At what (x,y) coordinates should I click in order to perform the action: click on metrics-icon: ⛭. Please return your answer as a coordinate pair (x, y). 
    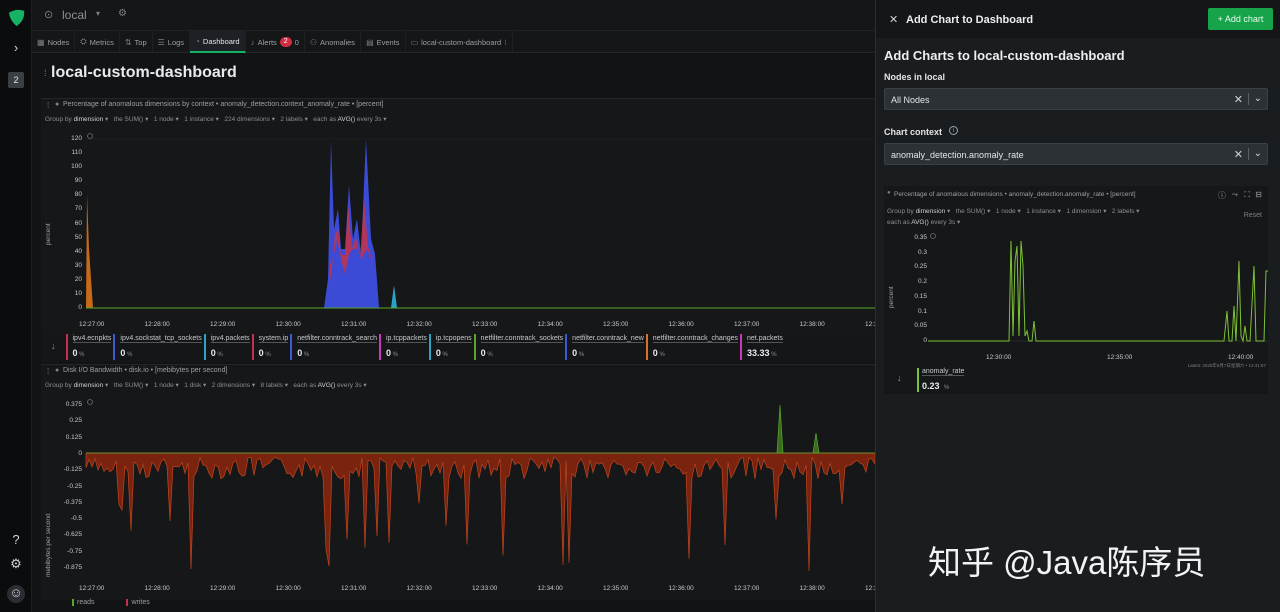
    Looking at the image, I should click on (83, 41).